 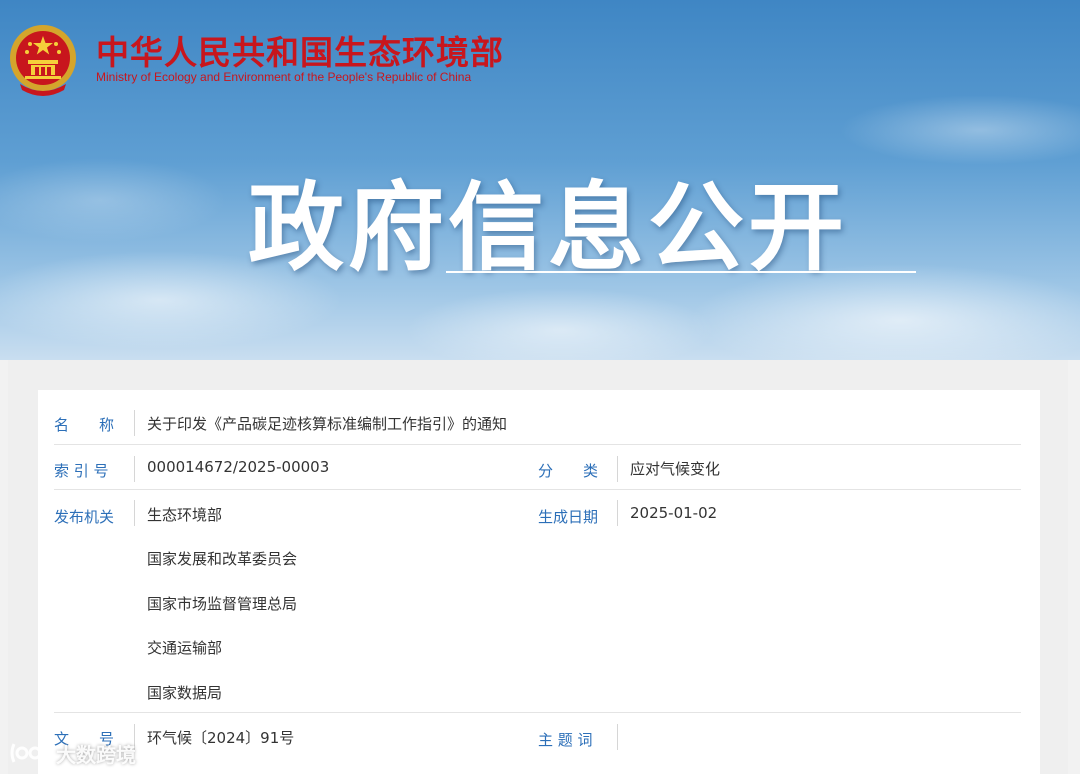 What do you see at coordinates (84, 425) in the screenshot?
I see `name-label: 名 称` at bounding box center [84, 425].